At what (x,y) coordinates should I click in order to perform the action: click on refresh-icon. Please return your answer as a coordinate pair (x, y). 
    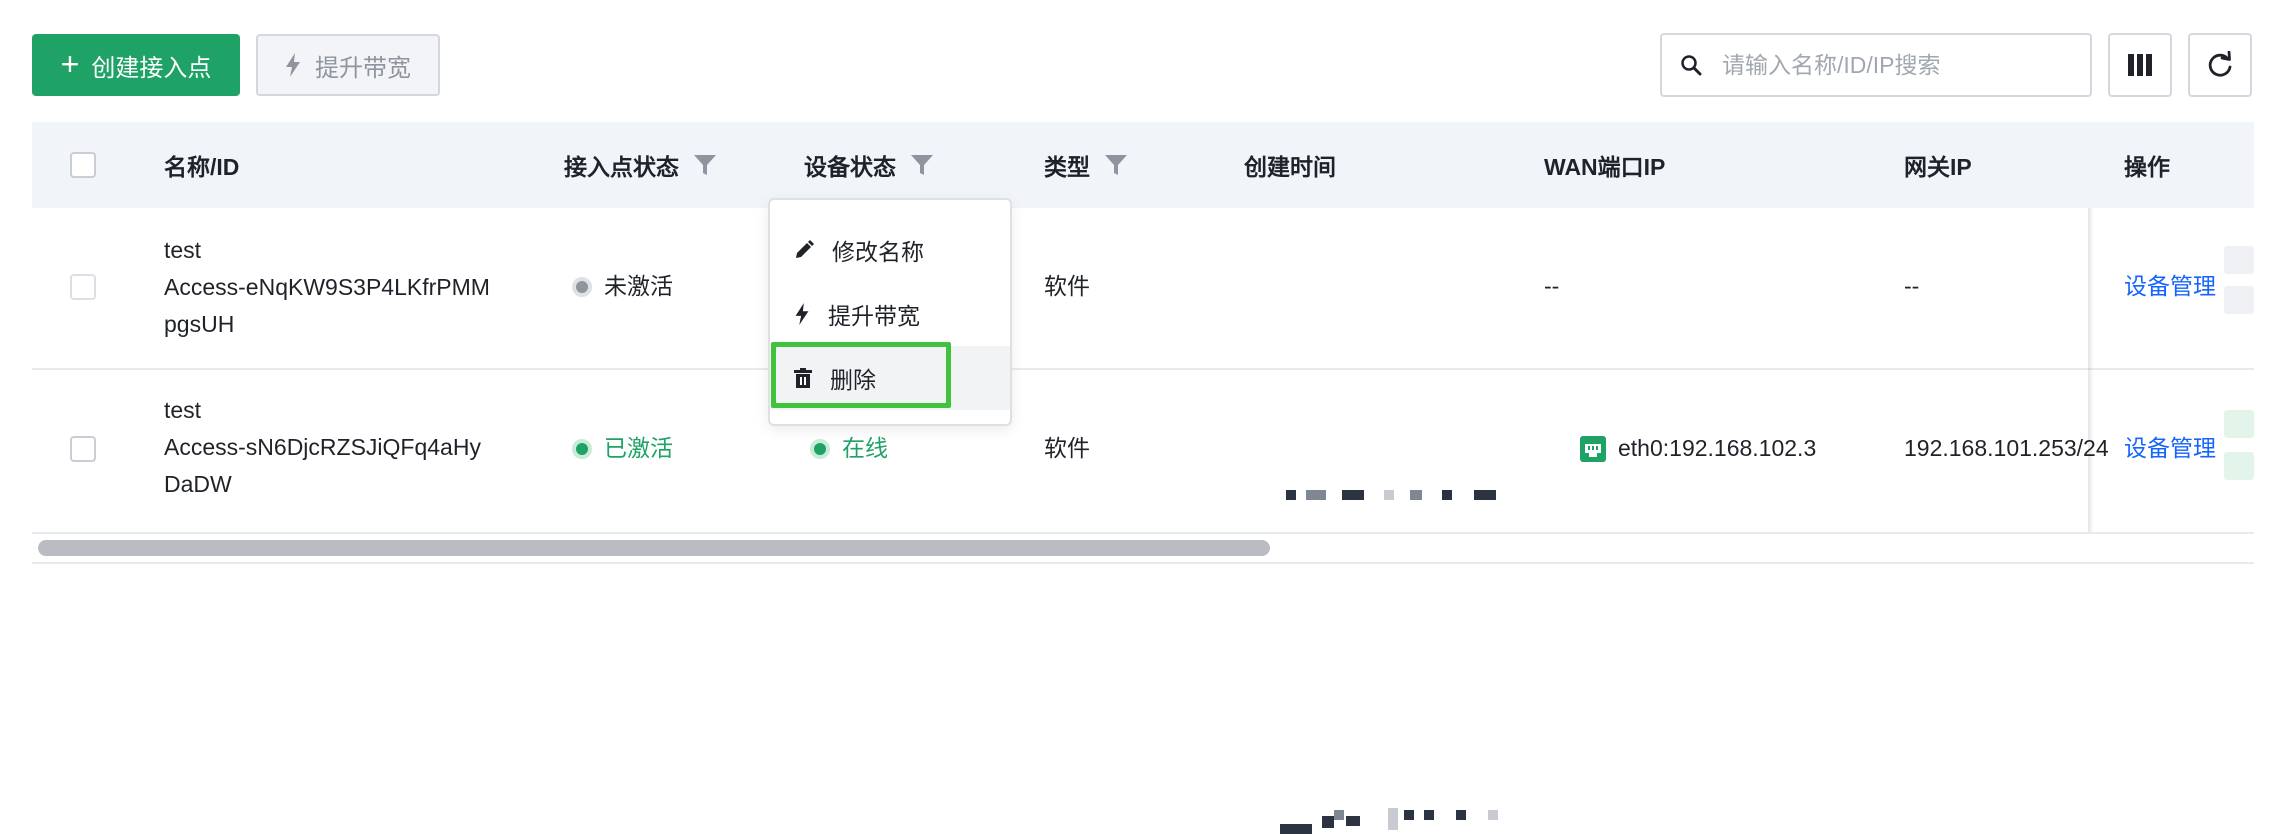
    Looking at the image, I should click on (2220, 64).